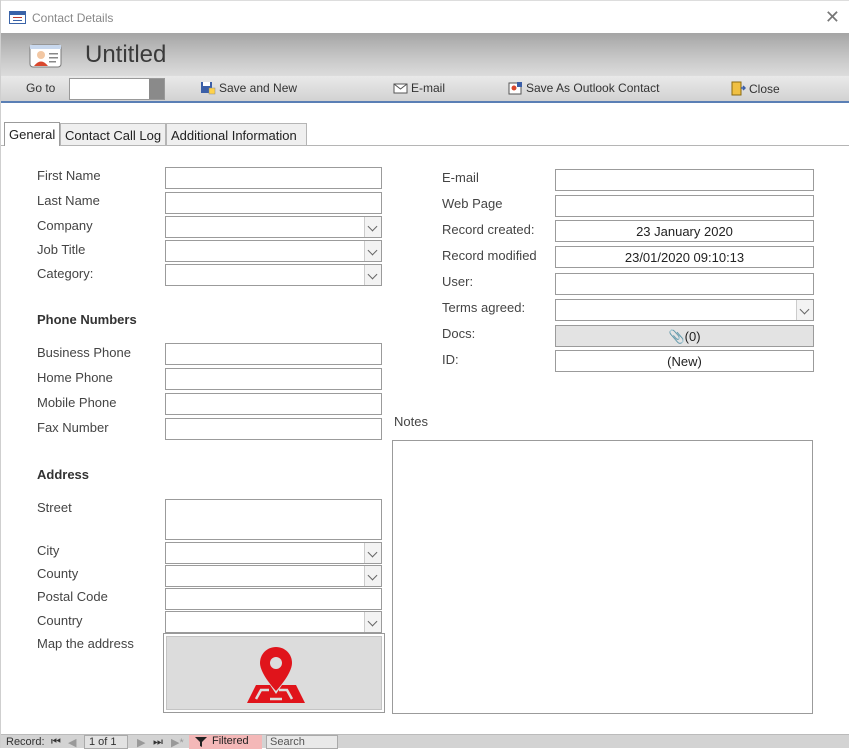 The height and width of the screenshot is (749, 849). I want to click on web-page-label: Web Page, so click(472, 203).